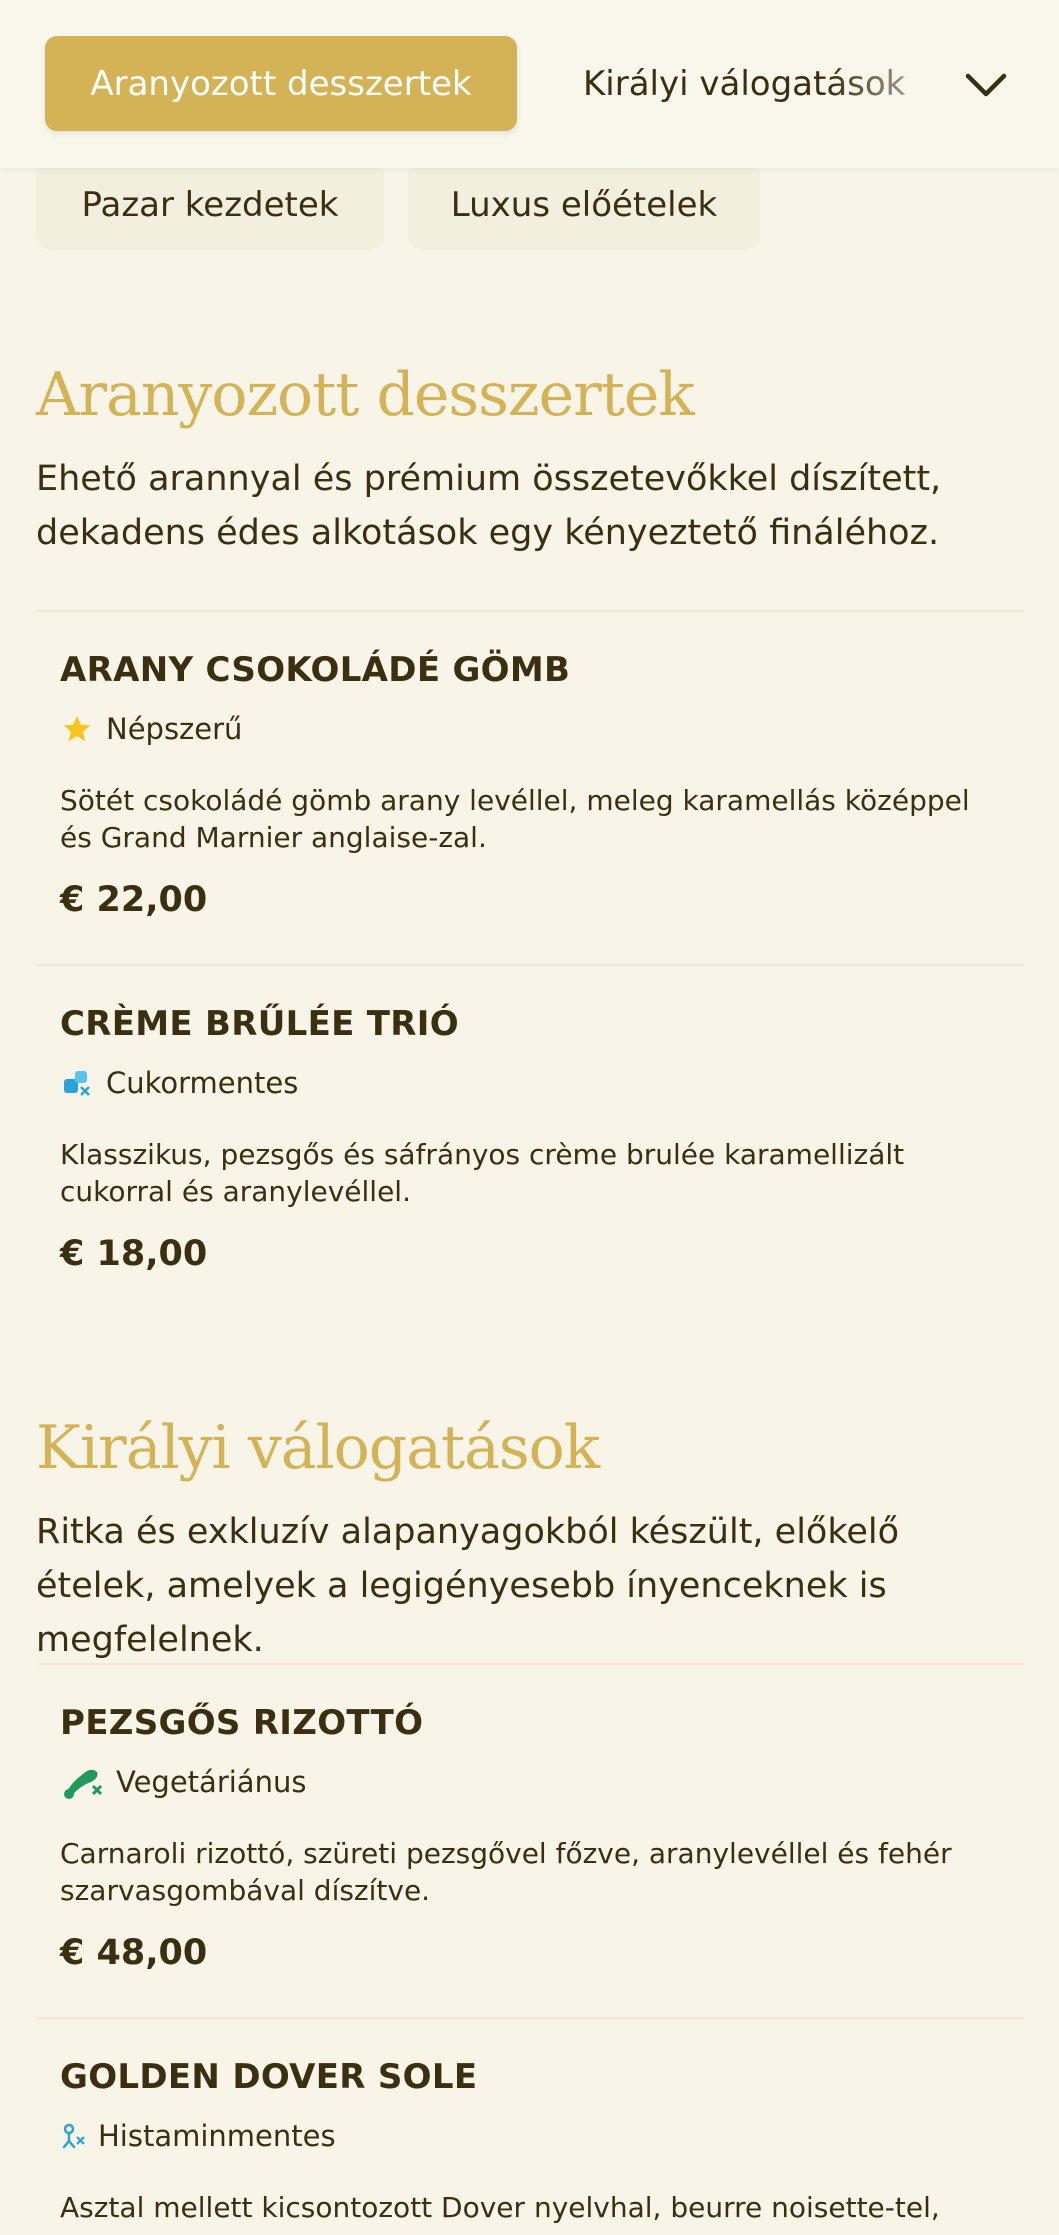 This screenshot has height=2235, width=1059. Describe the element at coordinates (77, 729) in the screenshot. I see `star-icon` at that location.